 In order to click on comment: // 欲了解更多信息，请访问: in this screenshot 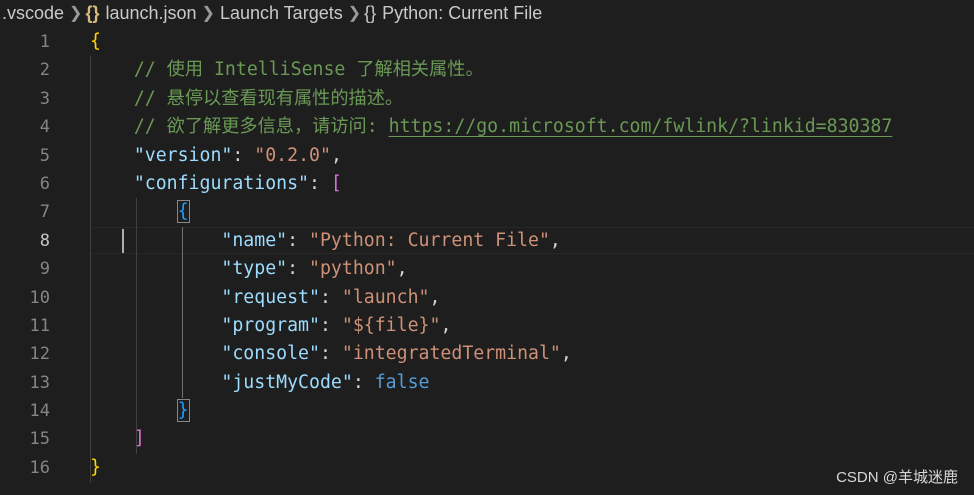, I will do `click(261, 127)`.